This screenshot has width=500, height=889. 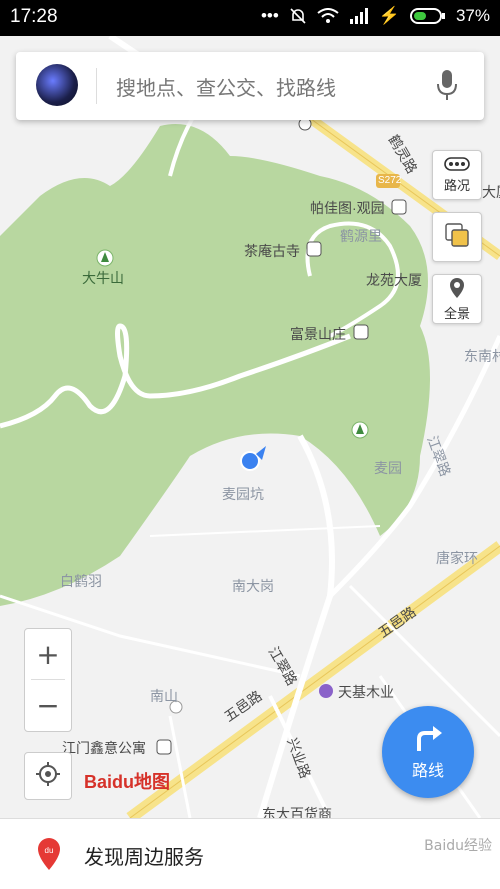 What do you see at coordinates (104, 748) in the screenshot?
I see `map-label-jiangmen: 江门鑫意公寓` at bounding box center [104, 748].